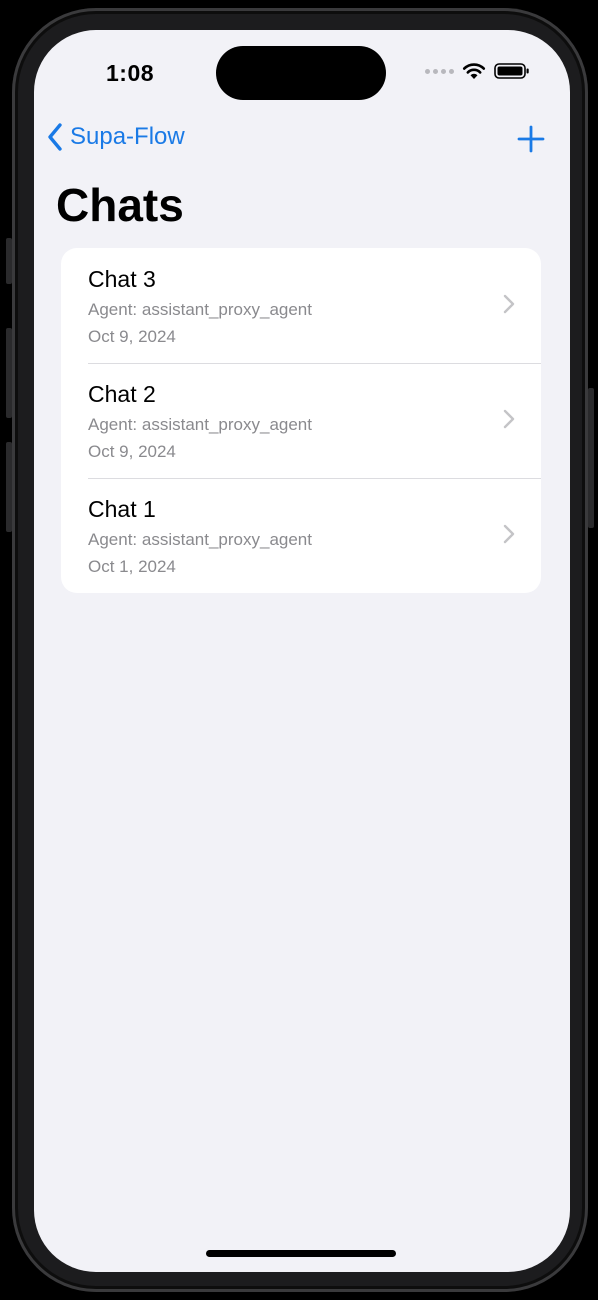  What do you see at coordinates (120, 205) in the screenshot?
I see `page-title: Chats` at bounding box center [120, 205].